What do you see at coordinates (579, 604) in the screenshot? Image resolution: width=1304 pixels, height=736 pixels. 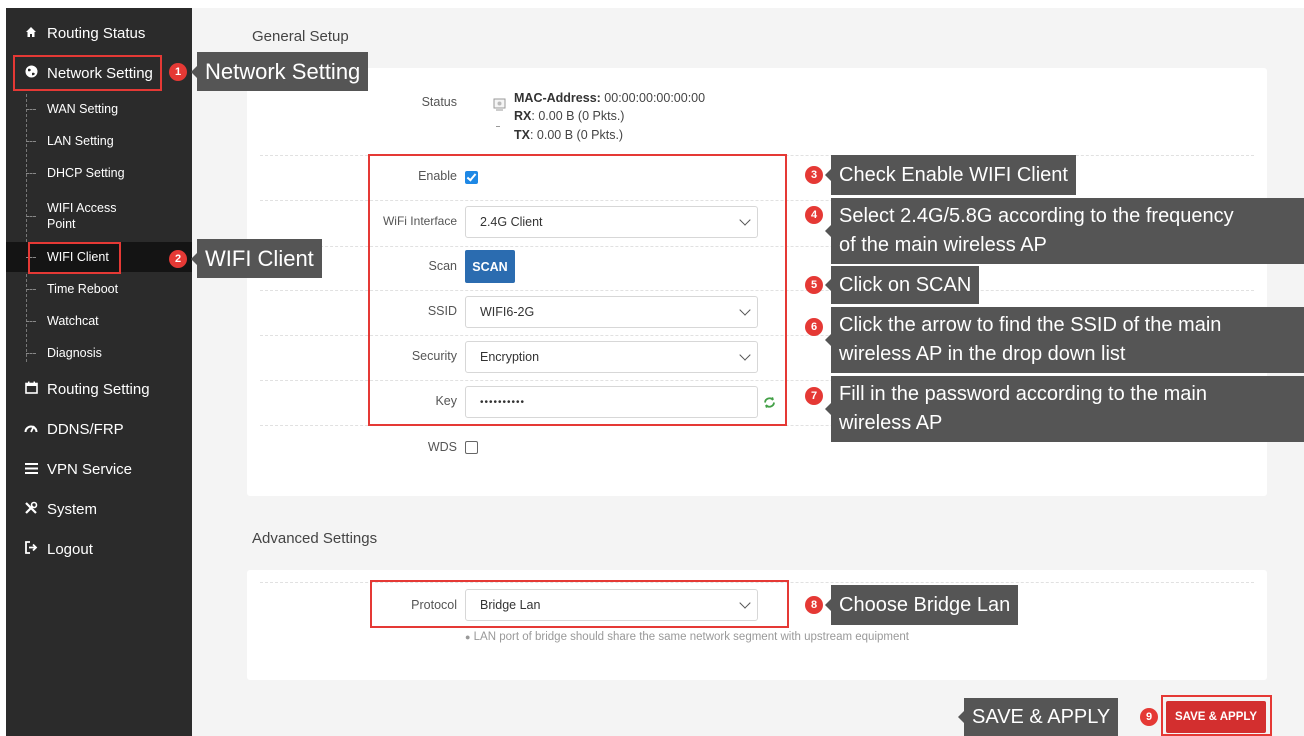 I see `highlight-protocol` at bounding box center [579, 604].